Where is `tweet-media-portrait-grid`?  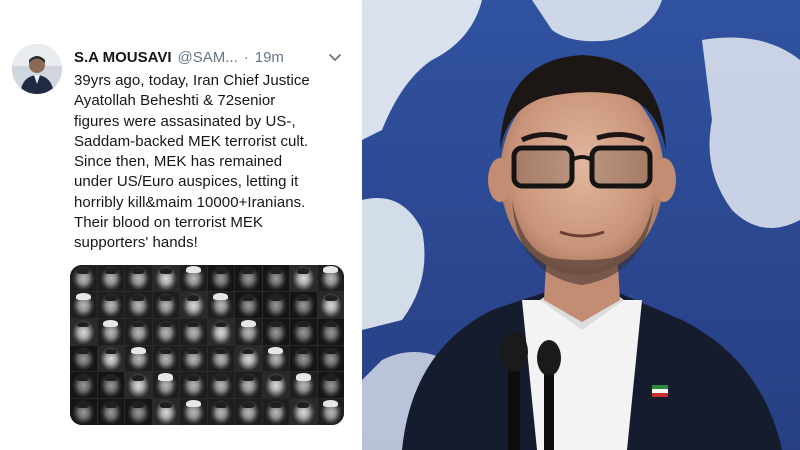 tweet-media-portrait-grid is located at coordinates (207, 345).